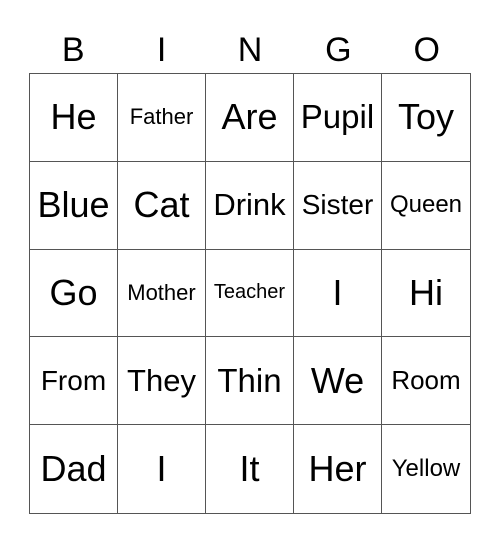 This screenshot has height=544, width=500. I want to click on bingo-cell: They, so click(162, 381).